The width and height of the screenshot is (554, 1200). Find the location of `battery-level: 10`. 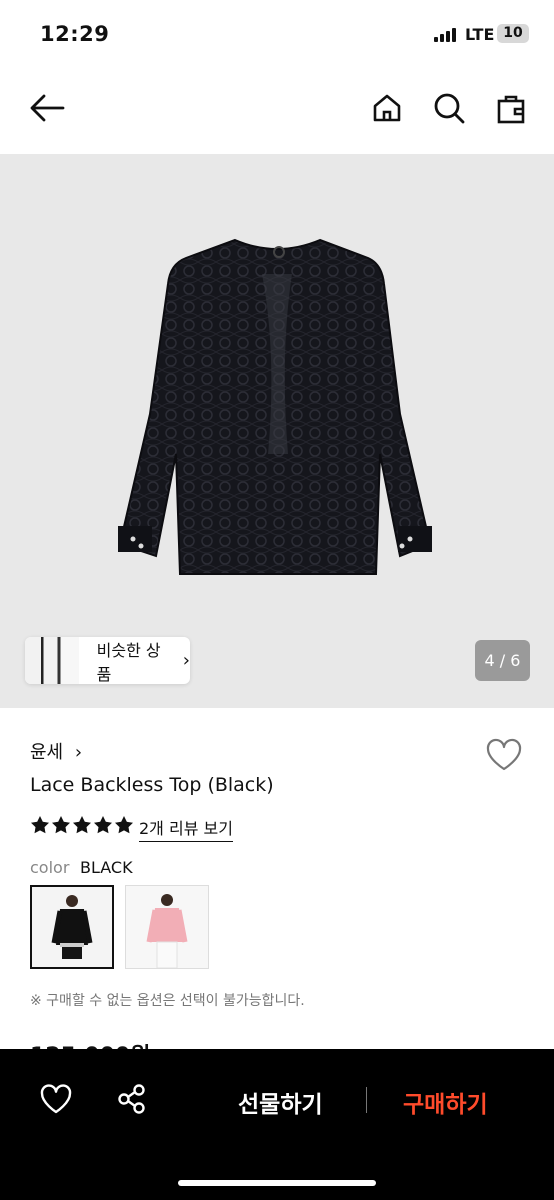

battery-level: 10 is located at coordinates (513, 33).